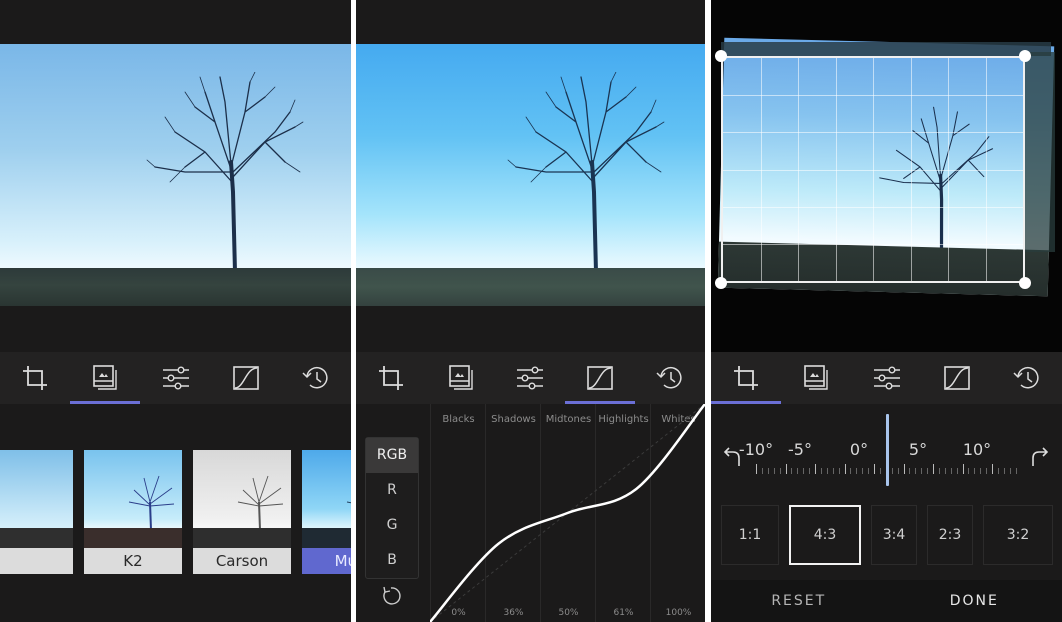 The width and height of the screenshot is (1062, 622). I want to click on channel-b: B, so click(392, 560).